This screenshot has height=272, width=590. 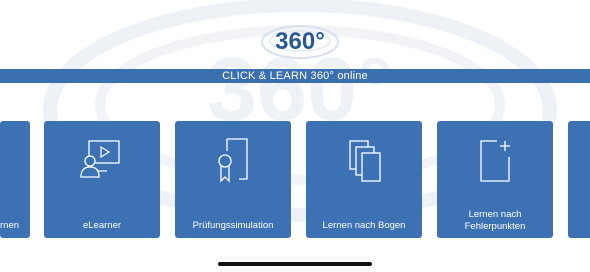 I want to click on menu-tile-label: eLearner, so click(x=102, y=225).